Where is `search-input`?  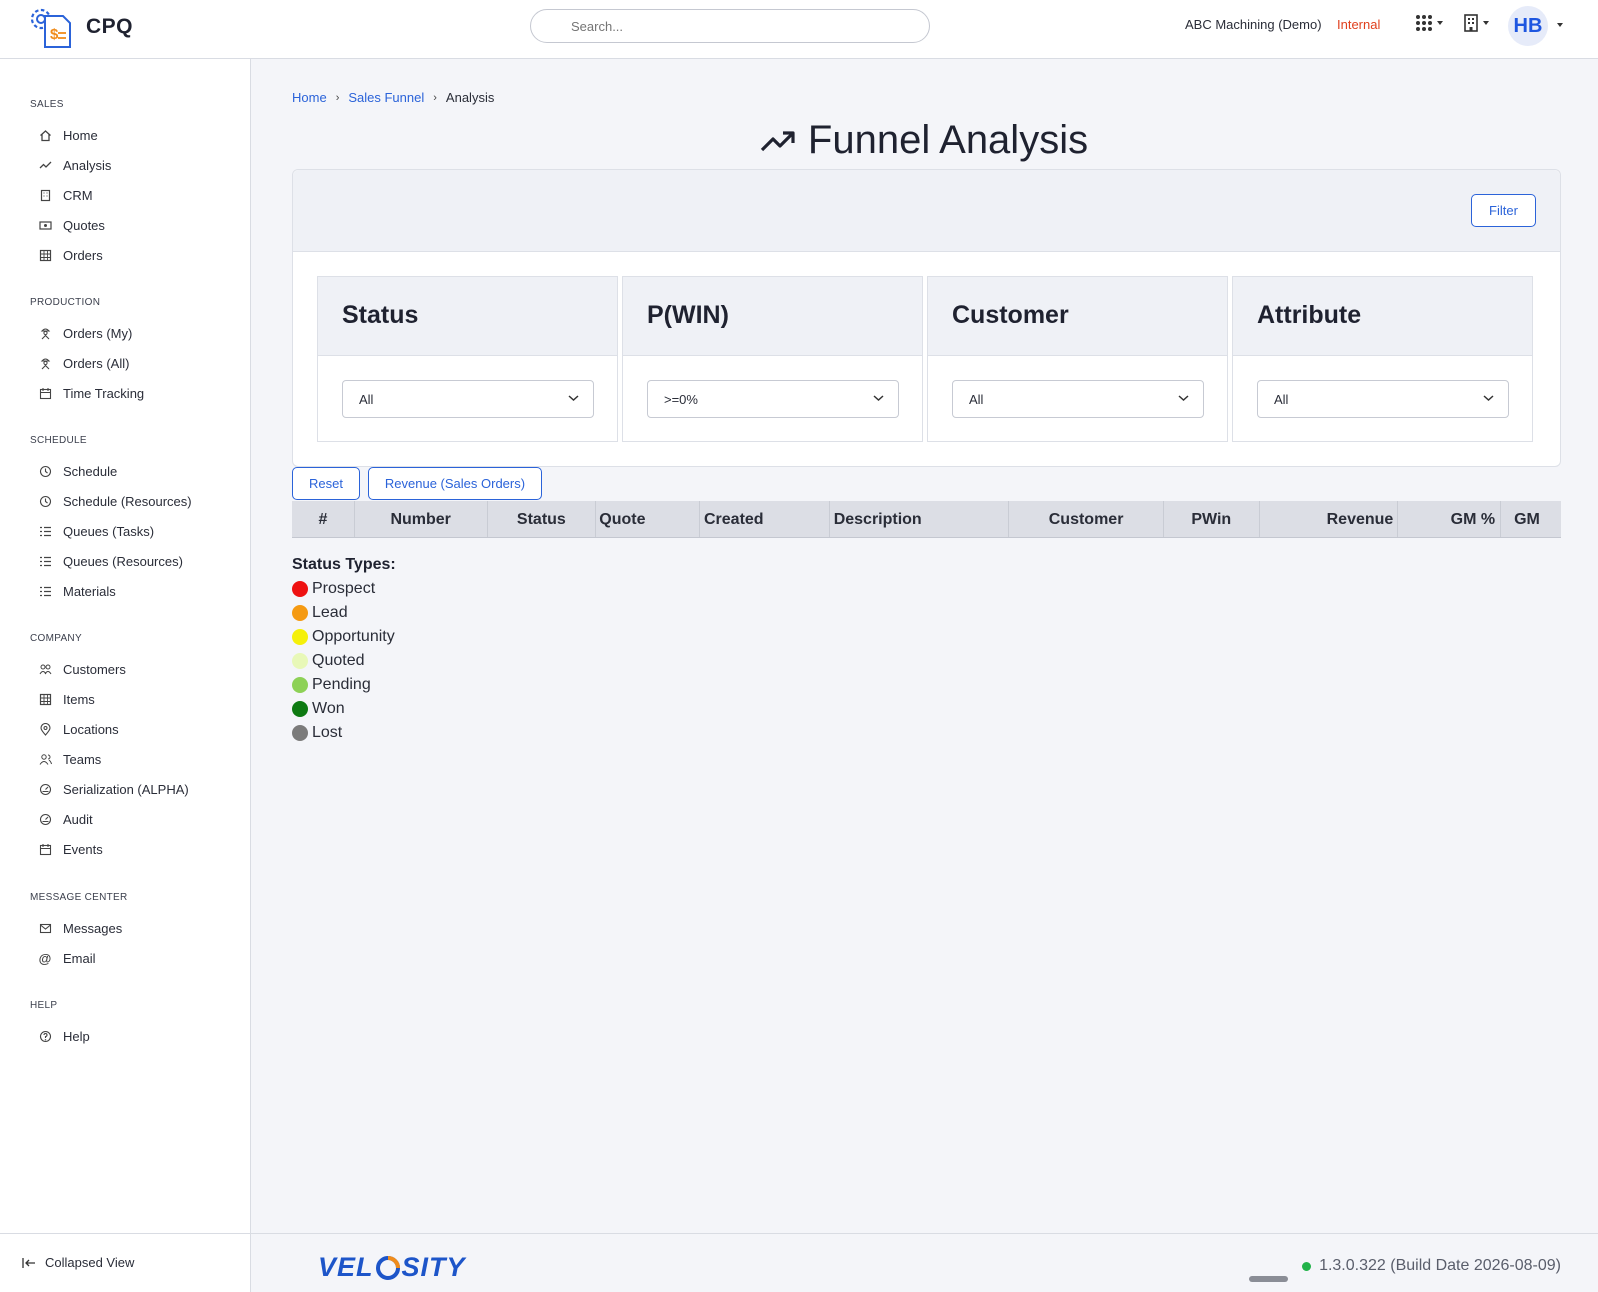 search-input is located at coordinates (730, 26).